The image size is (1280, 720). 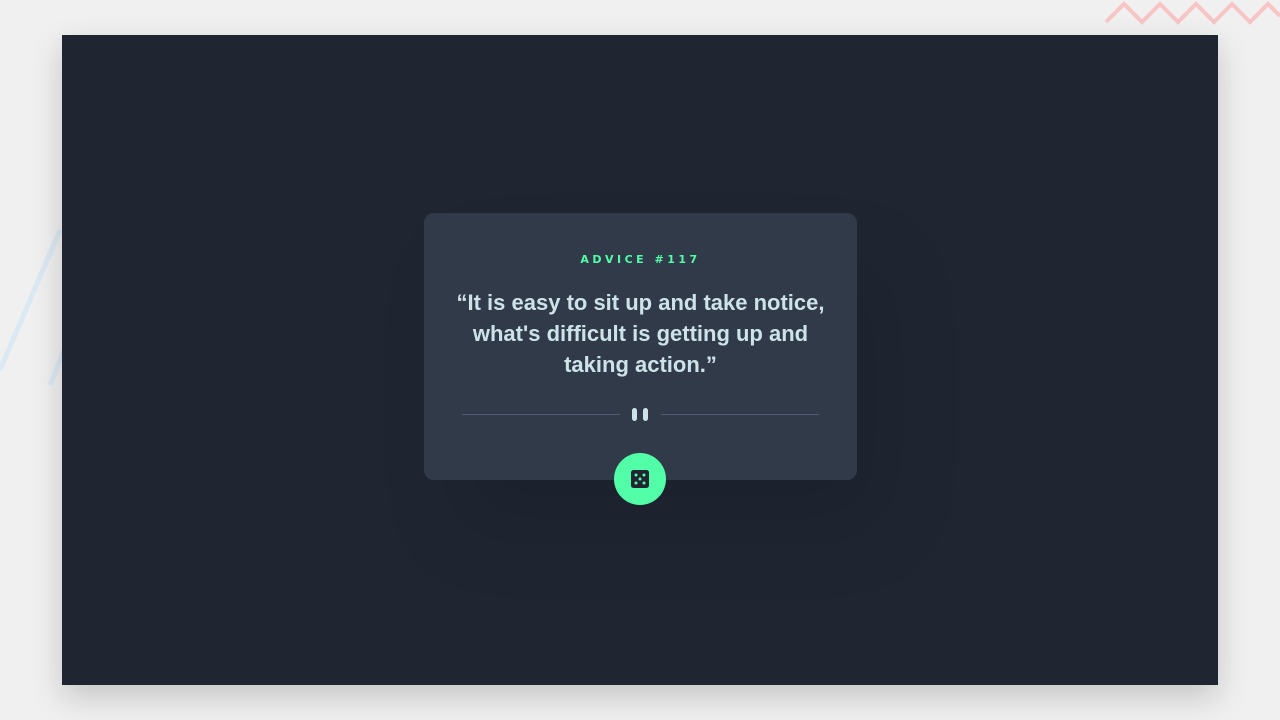 What do you see at coordinates (740, 414) in the screenshot?
I see `divider-line-right` at bounding box center [740, 414].